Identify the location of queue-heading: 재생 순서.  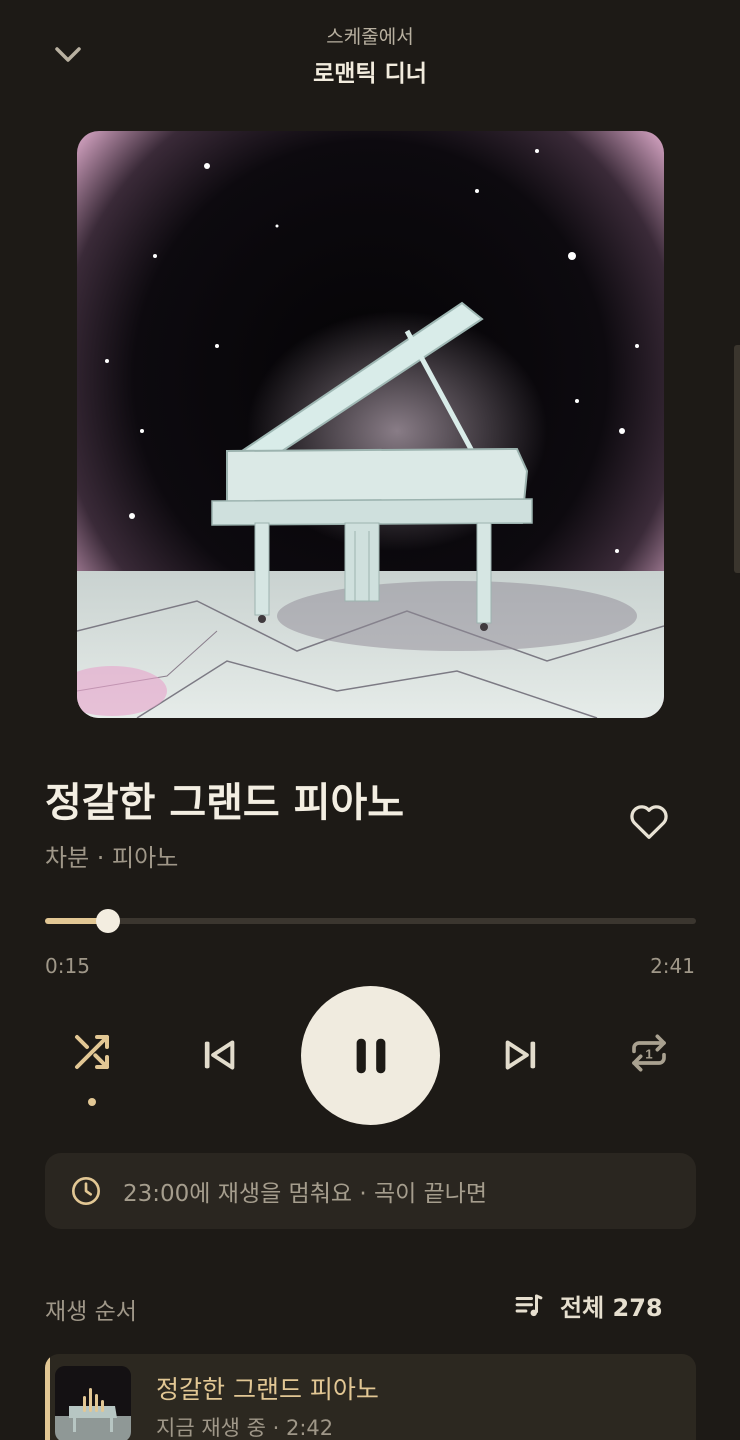
(91, 1312).